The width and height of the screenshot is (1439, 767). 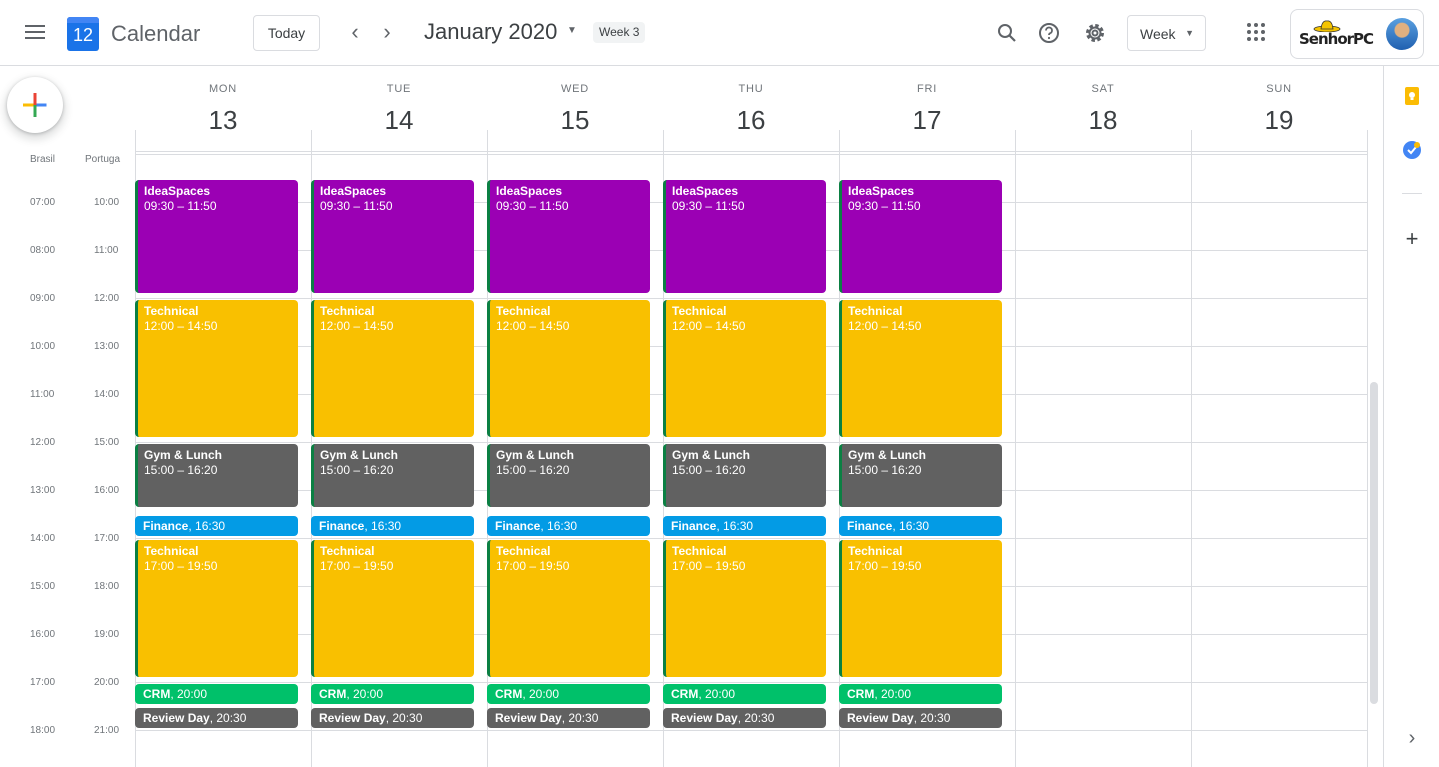 What do you see at coordinates (286, 33) in the screenshot?
I see `today-button: Today` at bounding box center [286, 33].